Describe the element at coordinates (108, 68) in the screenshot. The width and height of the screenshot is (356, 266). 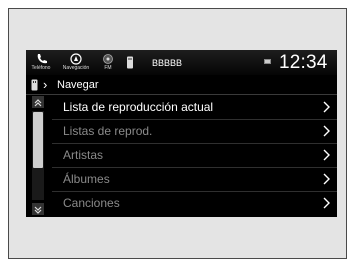
I see `fm-label: FM` at that location.